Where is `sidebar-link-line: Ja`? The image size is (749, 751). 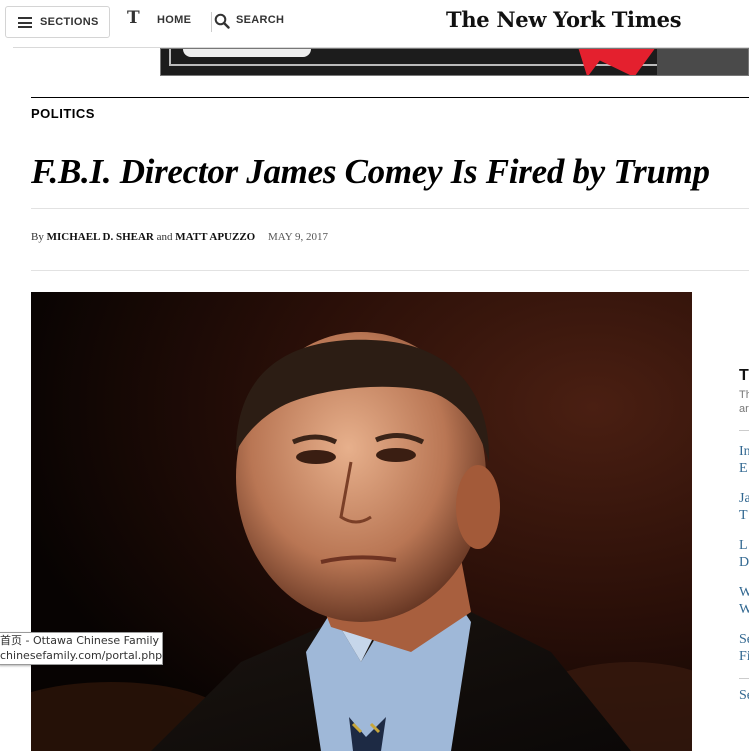
sidebar-link-line: Ja is located at coordinates (744, 498).